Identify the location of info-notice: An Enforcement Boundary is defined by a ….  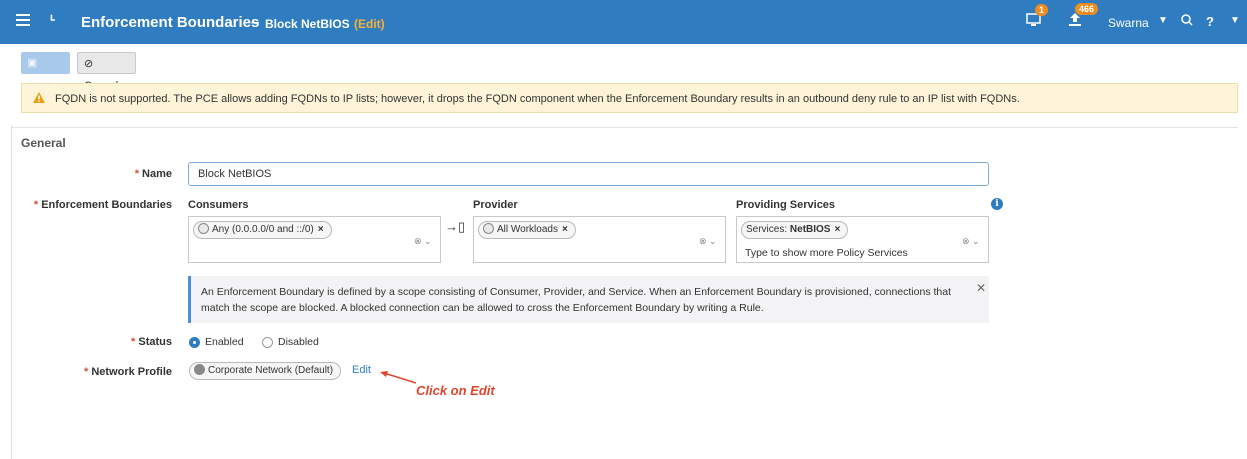
(588, 299).